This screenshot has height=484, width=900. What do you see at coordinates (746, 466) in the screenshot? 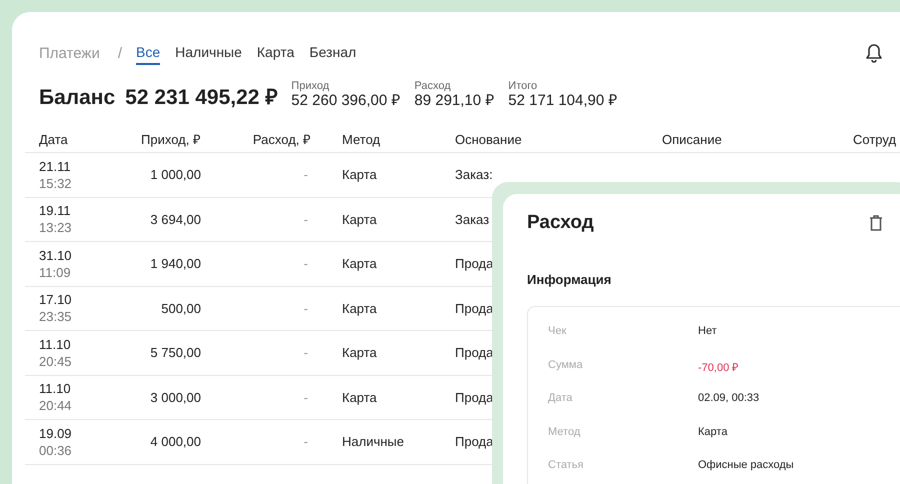
I see `field-value: Офисные расходы` at bounding box center [746, 466].